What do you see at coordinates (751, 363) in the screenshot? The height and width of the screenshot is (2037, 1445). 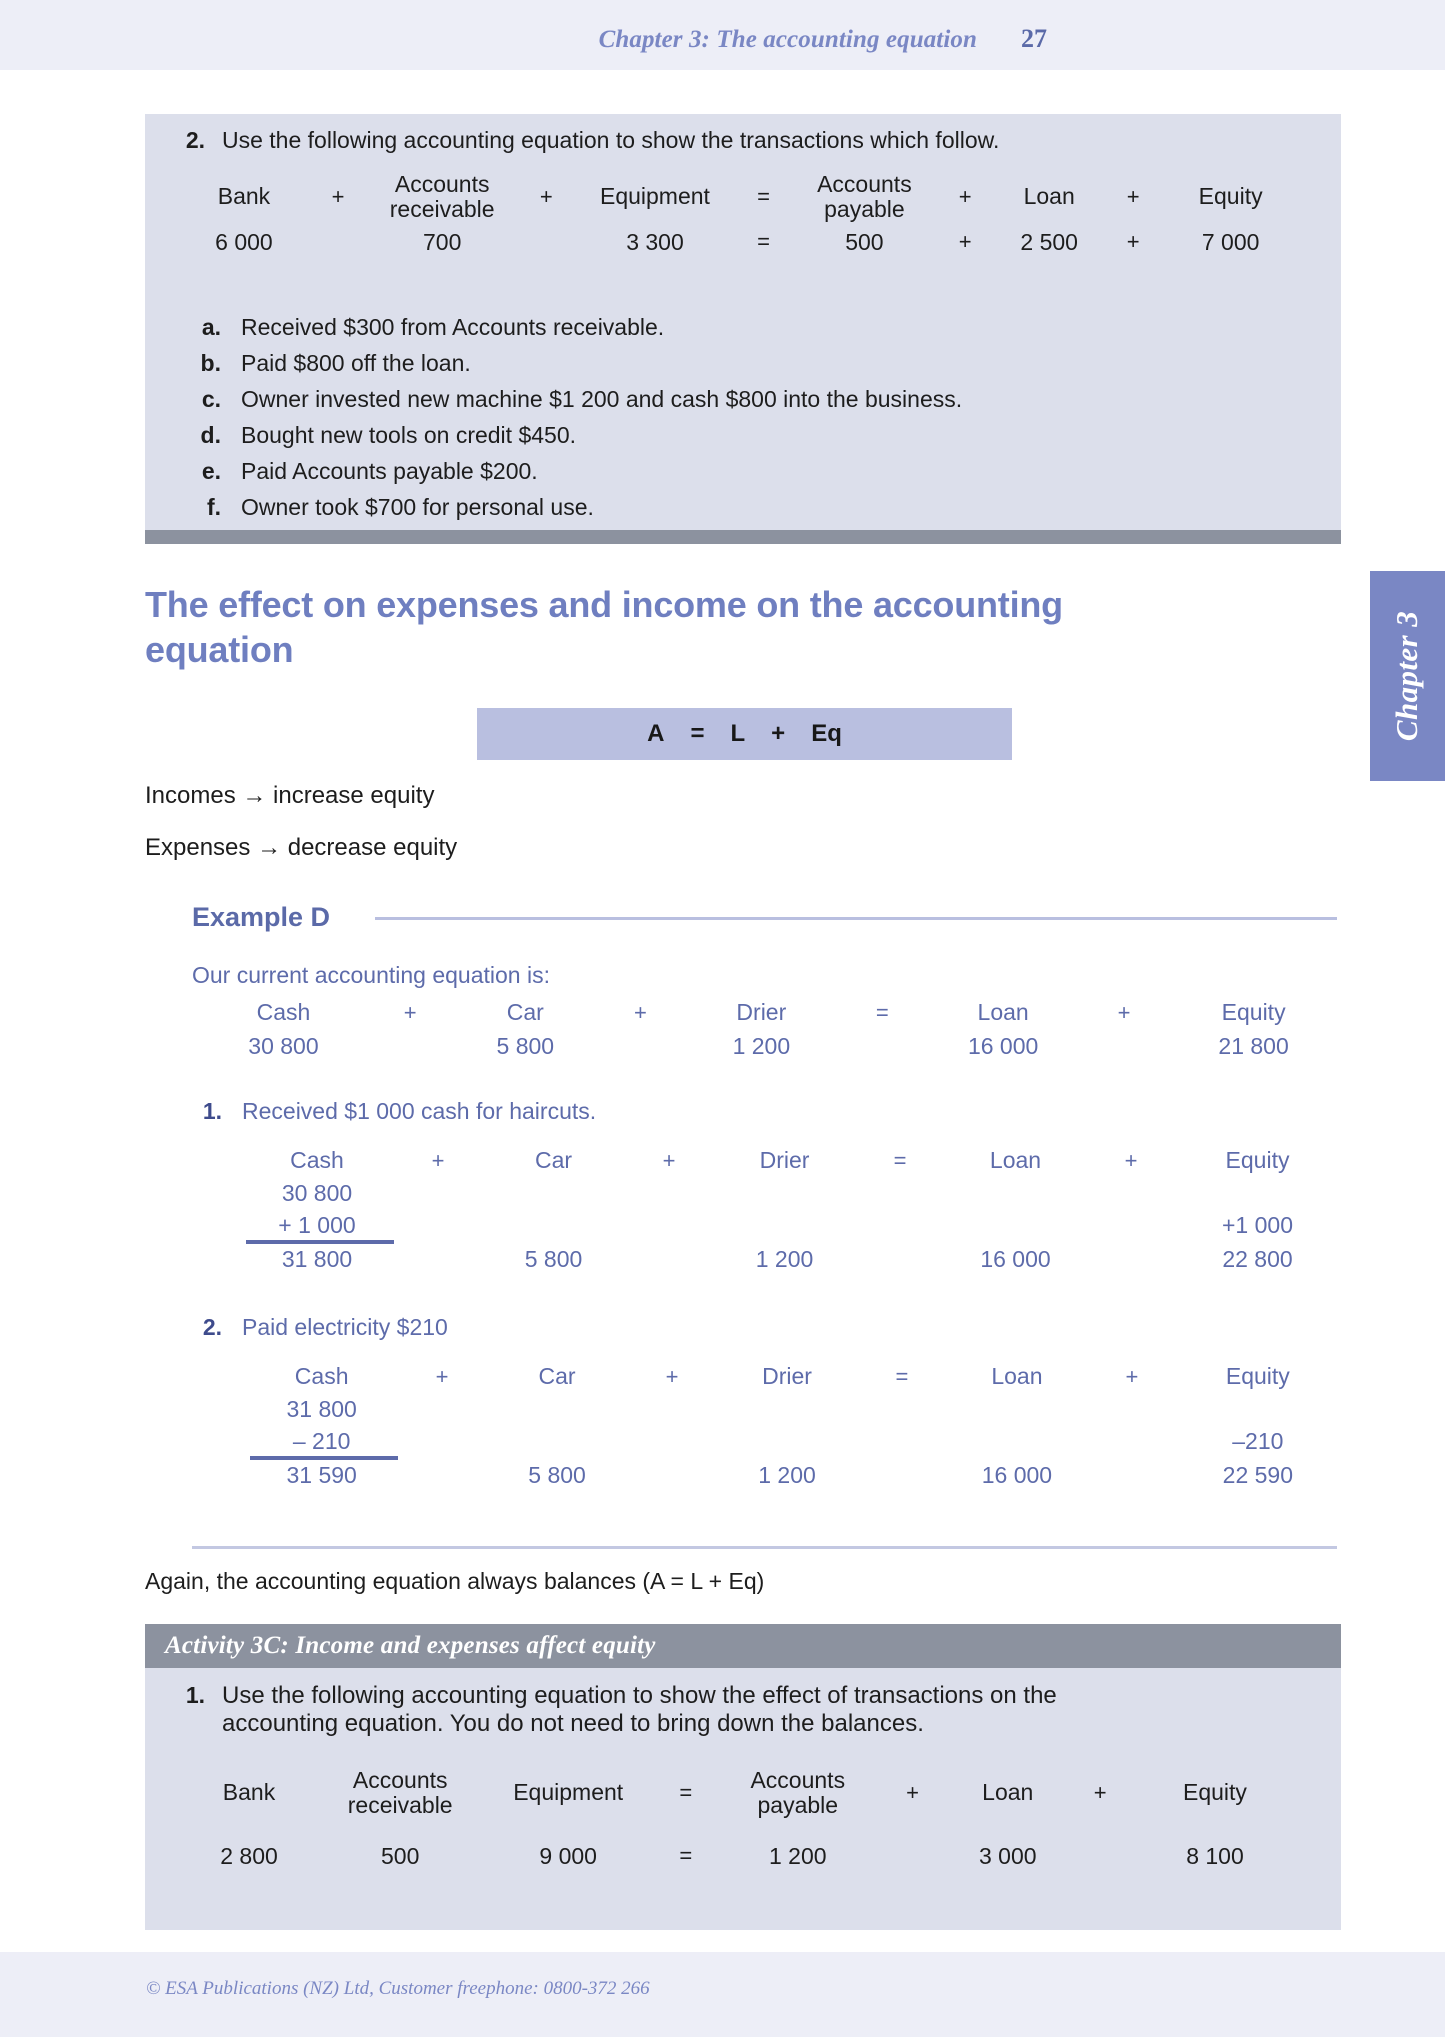 I see `list-item: b. Paid $800 off the loan.` at bounding box center [751, 363].